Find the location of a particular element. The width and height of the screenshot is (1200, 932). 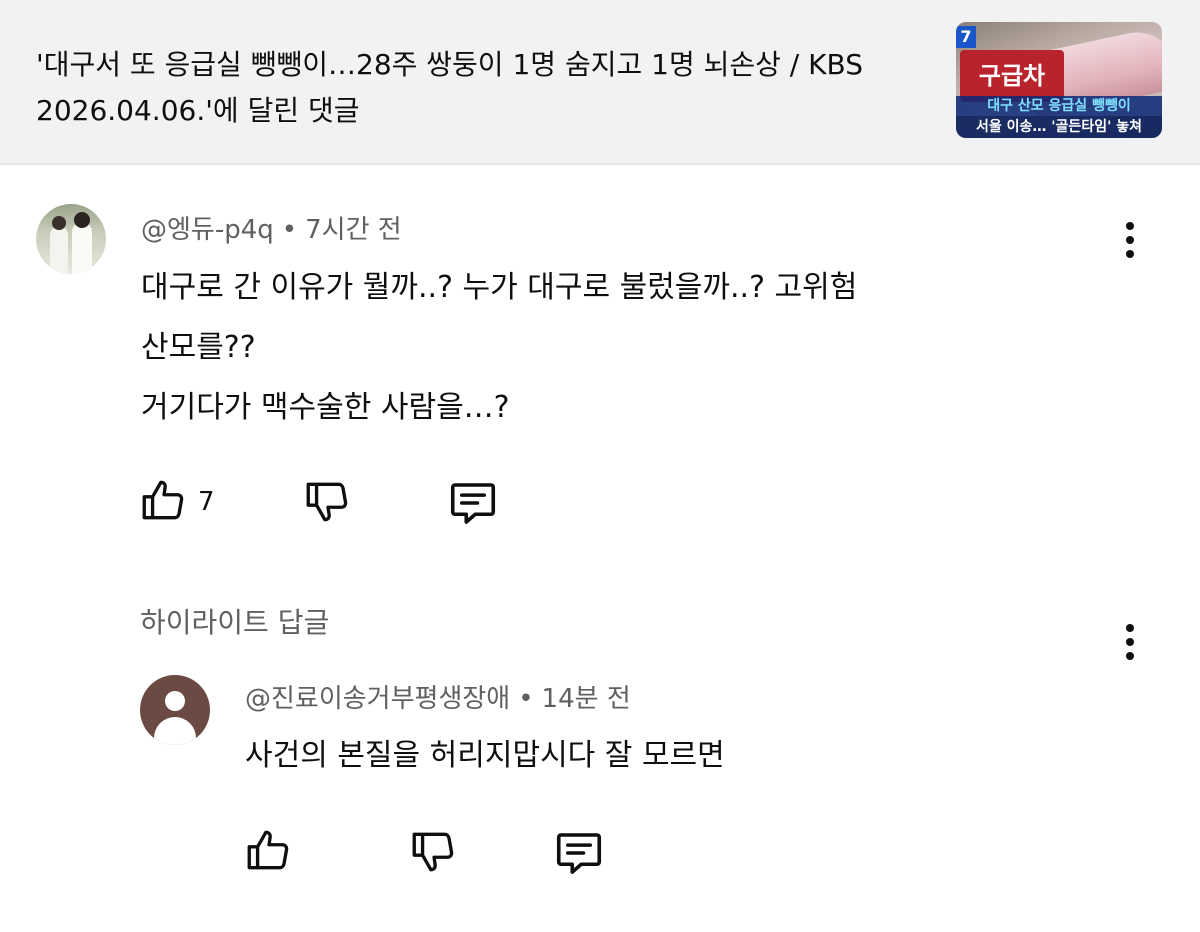

reply-more-icon is located at coordinates (1130, 642).